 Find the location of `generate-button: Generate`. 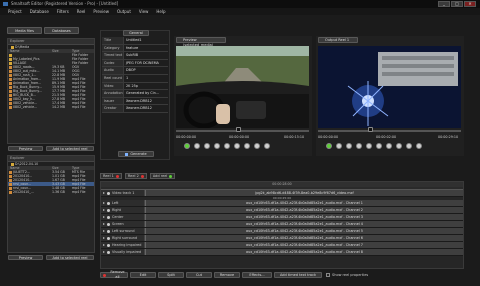

generate-button: Generate is located at coordinates (136, 154).